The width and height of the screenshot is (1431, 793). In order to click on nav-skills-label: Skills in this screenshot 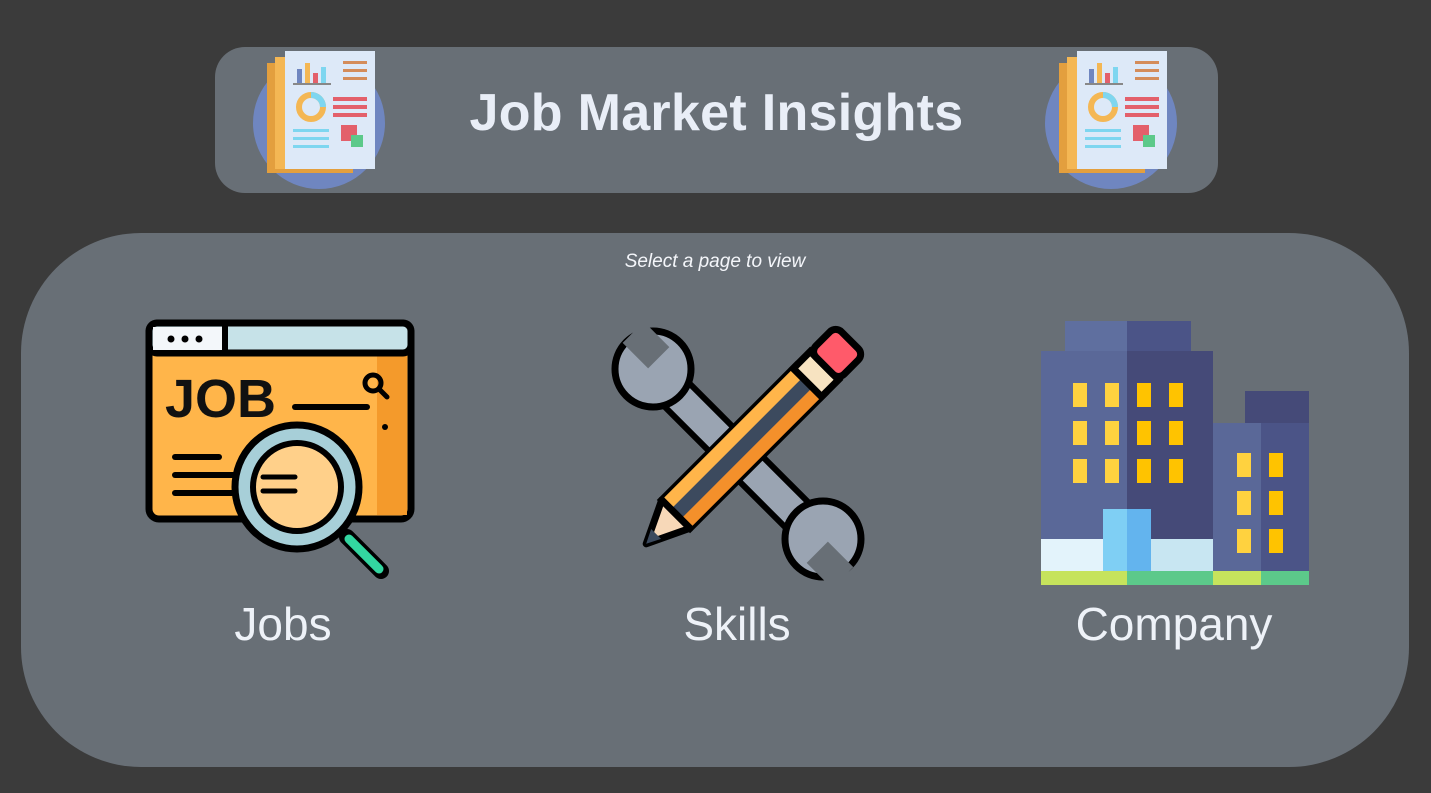, I will do `click(737, 624)`.